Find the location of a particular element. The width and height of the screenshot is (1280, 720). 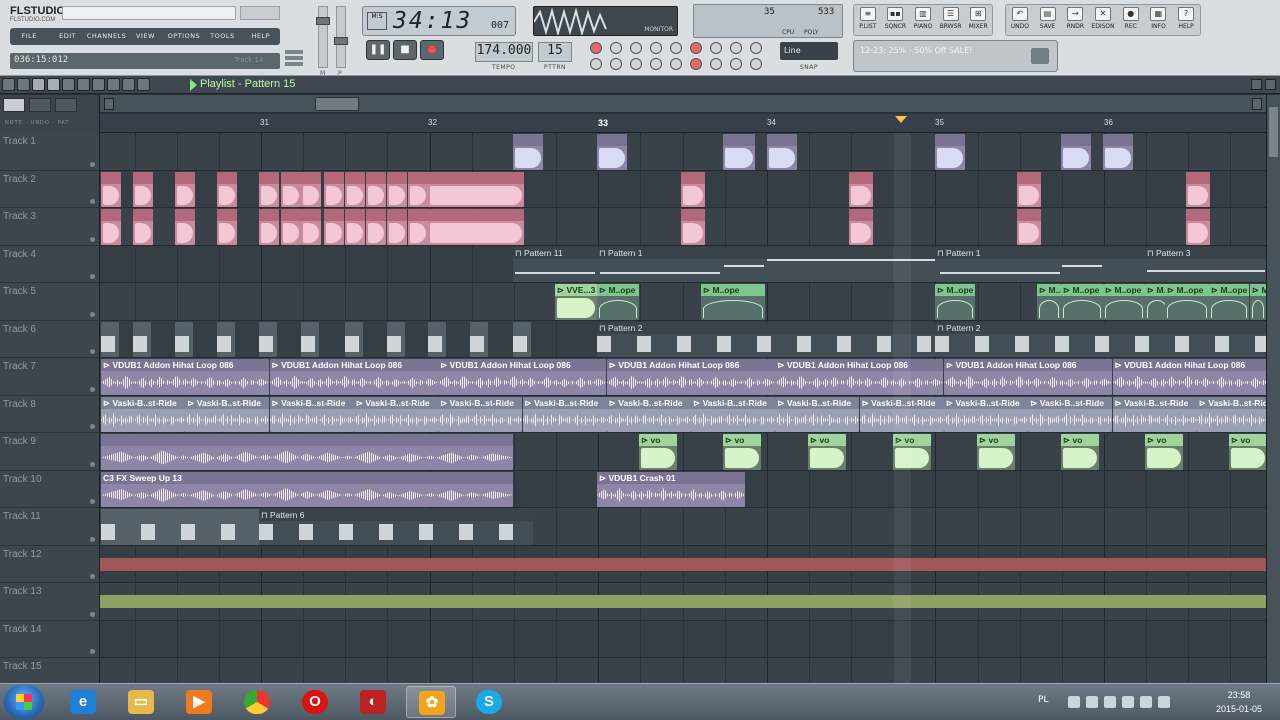

toggle-10-icon is located at coordinates (596, 63).